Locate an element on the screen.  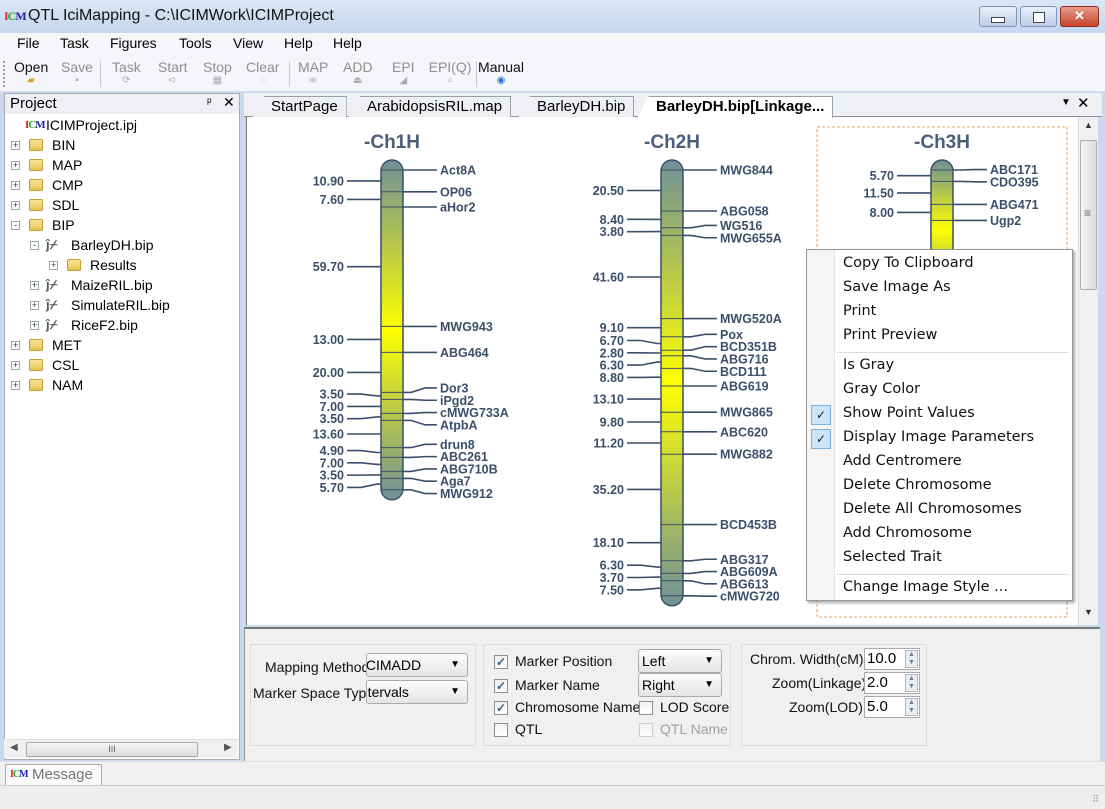
minimize-button is located at coordinates (998, 16).